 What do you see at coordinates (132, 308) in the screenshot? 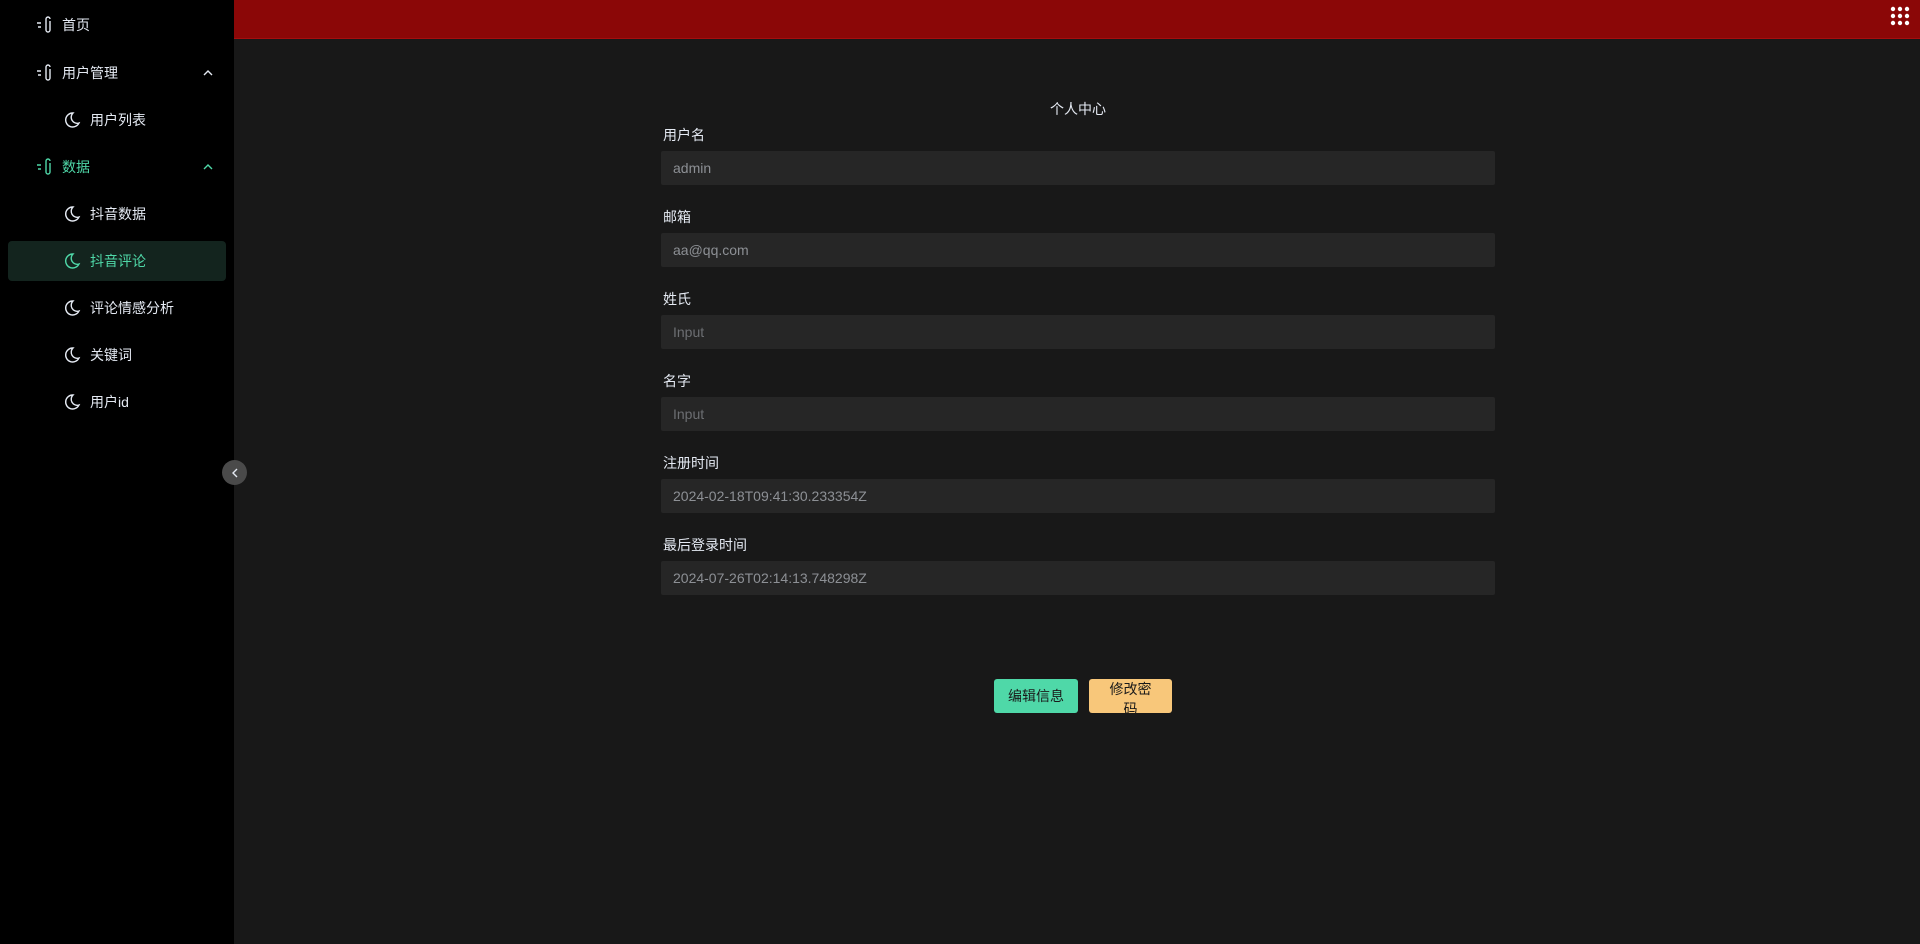
I see `sidebar-item-label: 评论情感分析` at bounding box center [132, 308].